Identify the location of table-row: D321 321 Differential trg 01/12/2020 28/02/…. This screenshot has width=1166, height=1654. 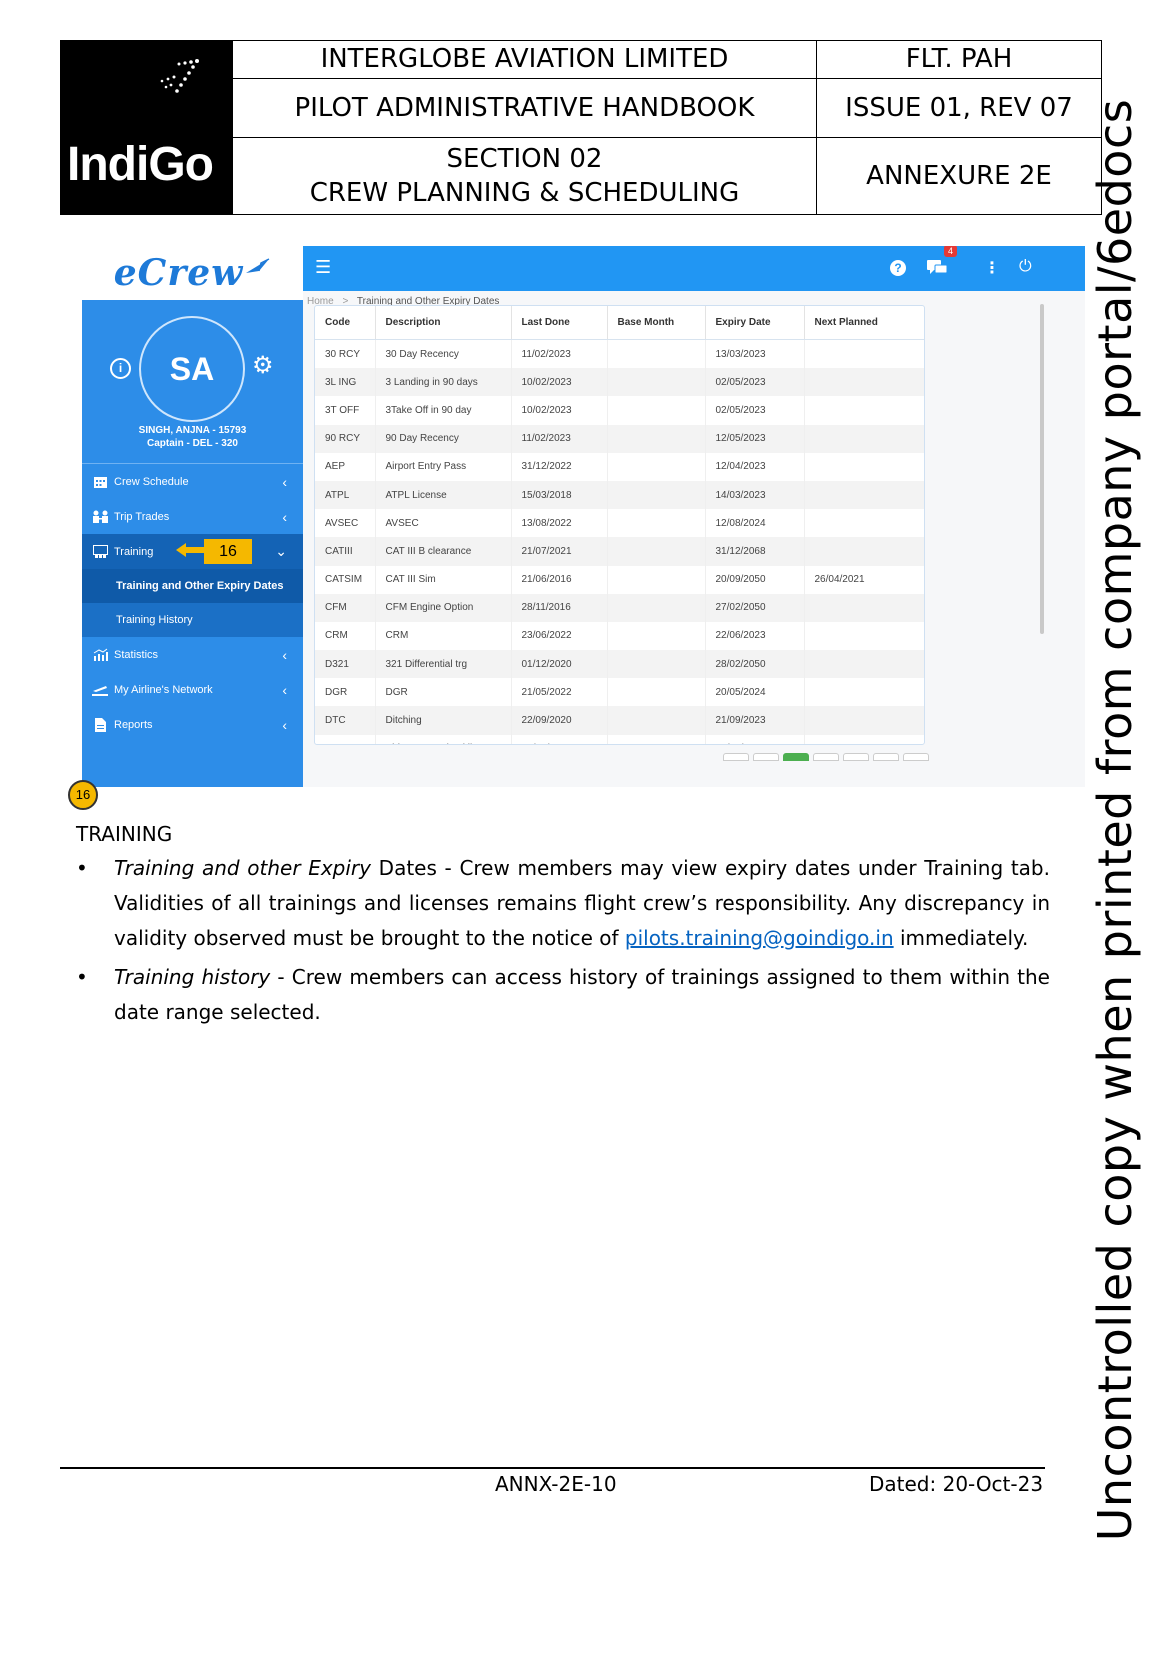
(619, 664).